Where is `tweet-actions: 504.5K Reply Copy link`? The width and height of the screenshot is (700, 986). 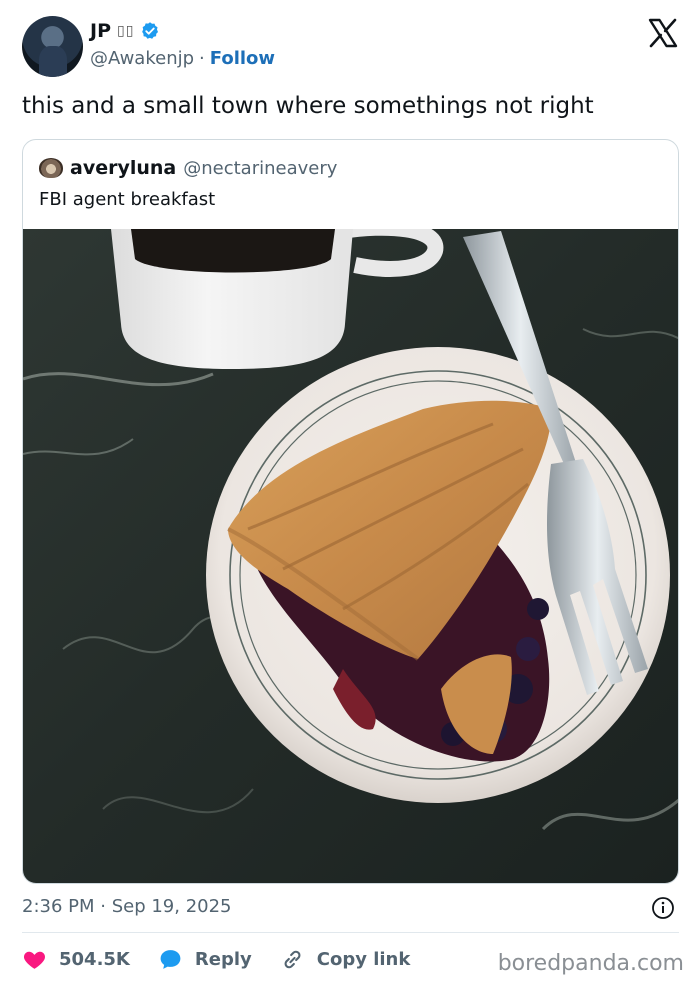
tweet-actions: 504.5K Reply Copy link is located at coordinates (230, 959).